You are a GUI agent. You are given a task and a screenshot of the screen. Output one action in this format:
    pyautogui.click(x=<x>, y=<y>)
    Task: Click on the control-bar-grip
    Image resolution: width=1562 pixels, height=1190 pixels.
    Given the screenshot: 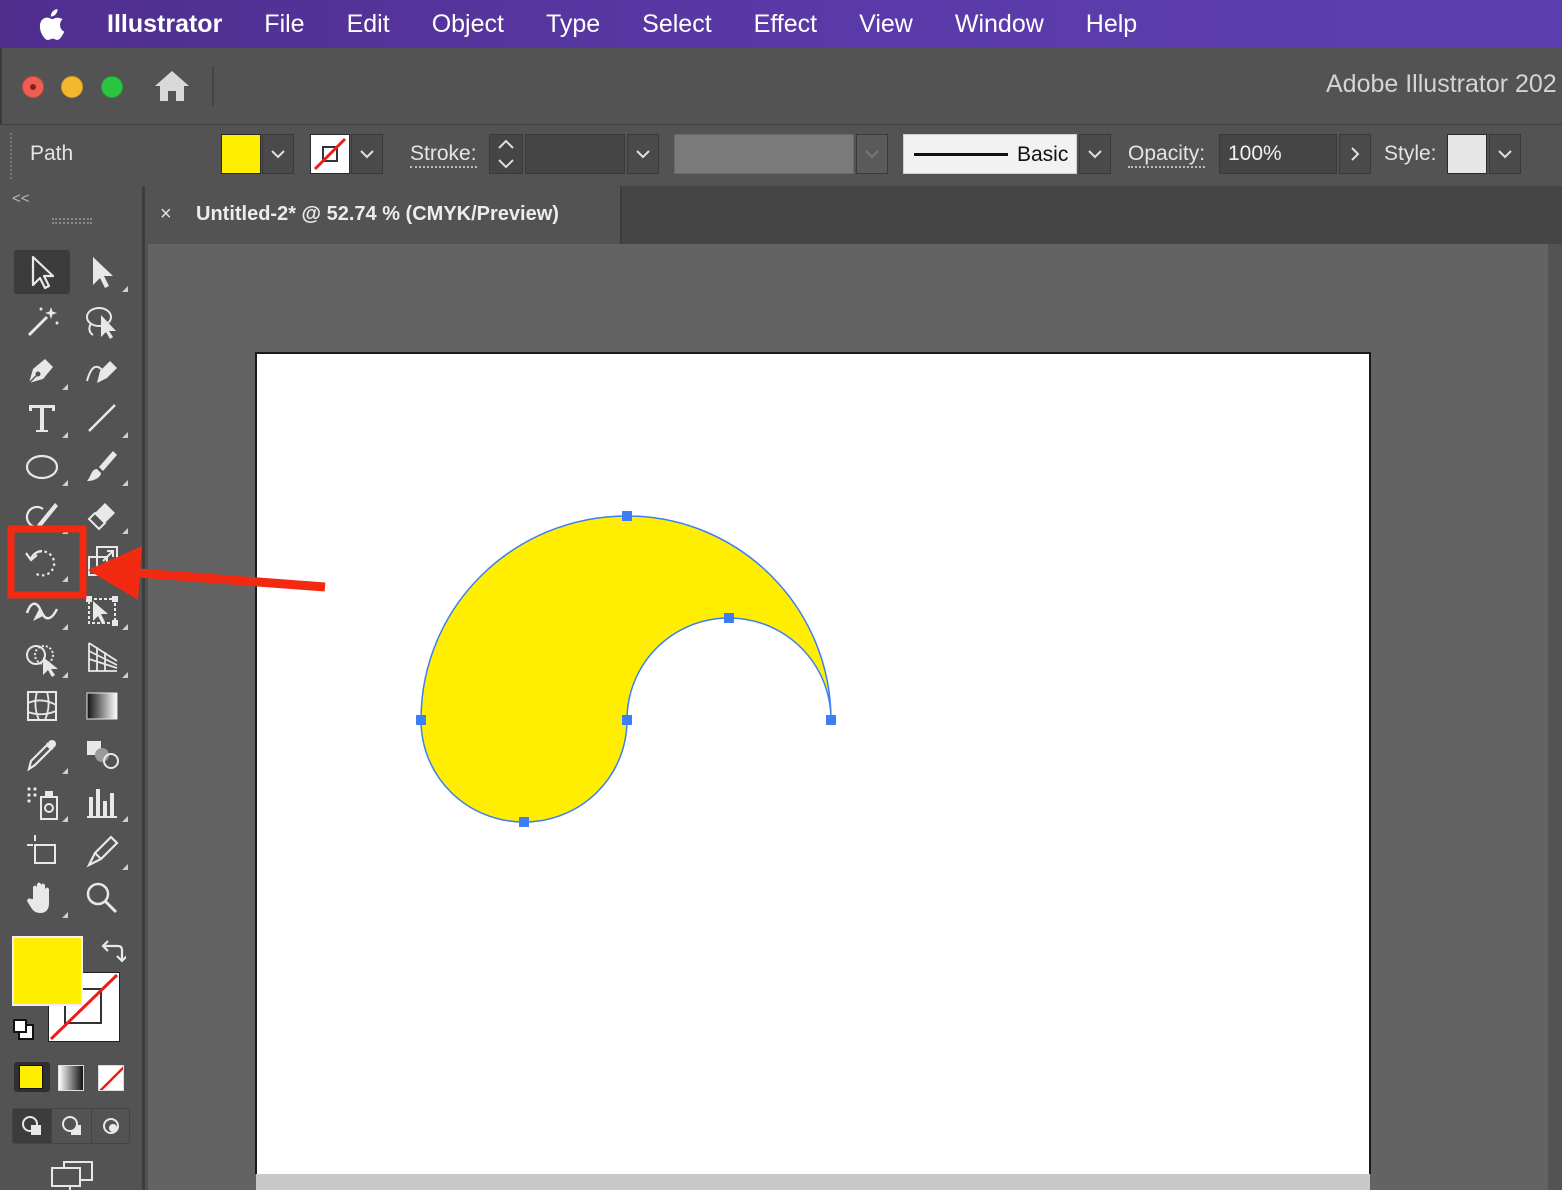 What is the action you would take?
    pyautogui.click(x=11, y=156)
    